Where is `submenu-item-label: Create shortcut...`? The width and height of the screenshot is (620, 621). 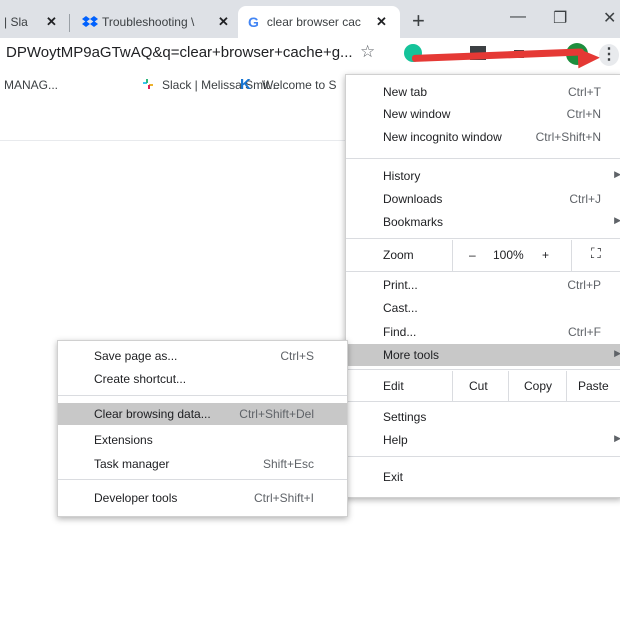 submenu-item-label: Create shortcut... is located at coordinates (140, 379).